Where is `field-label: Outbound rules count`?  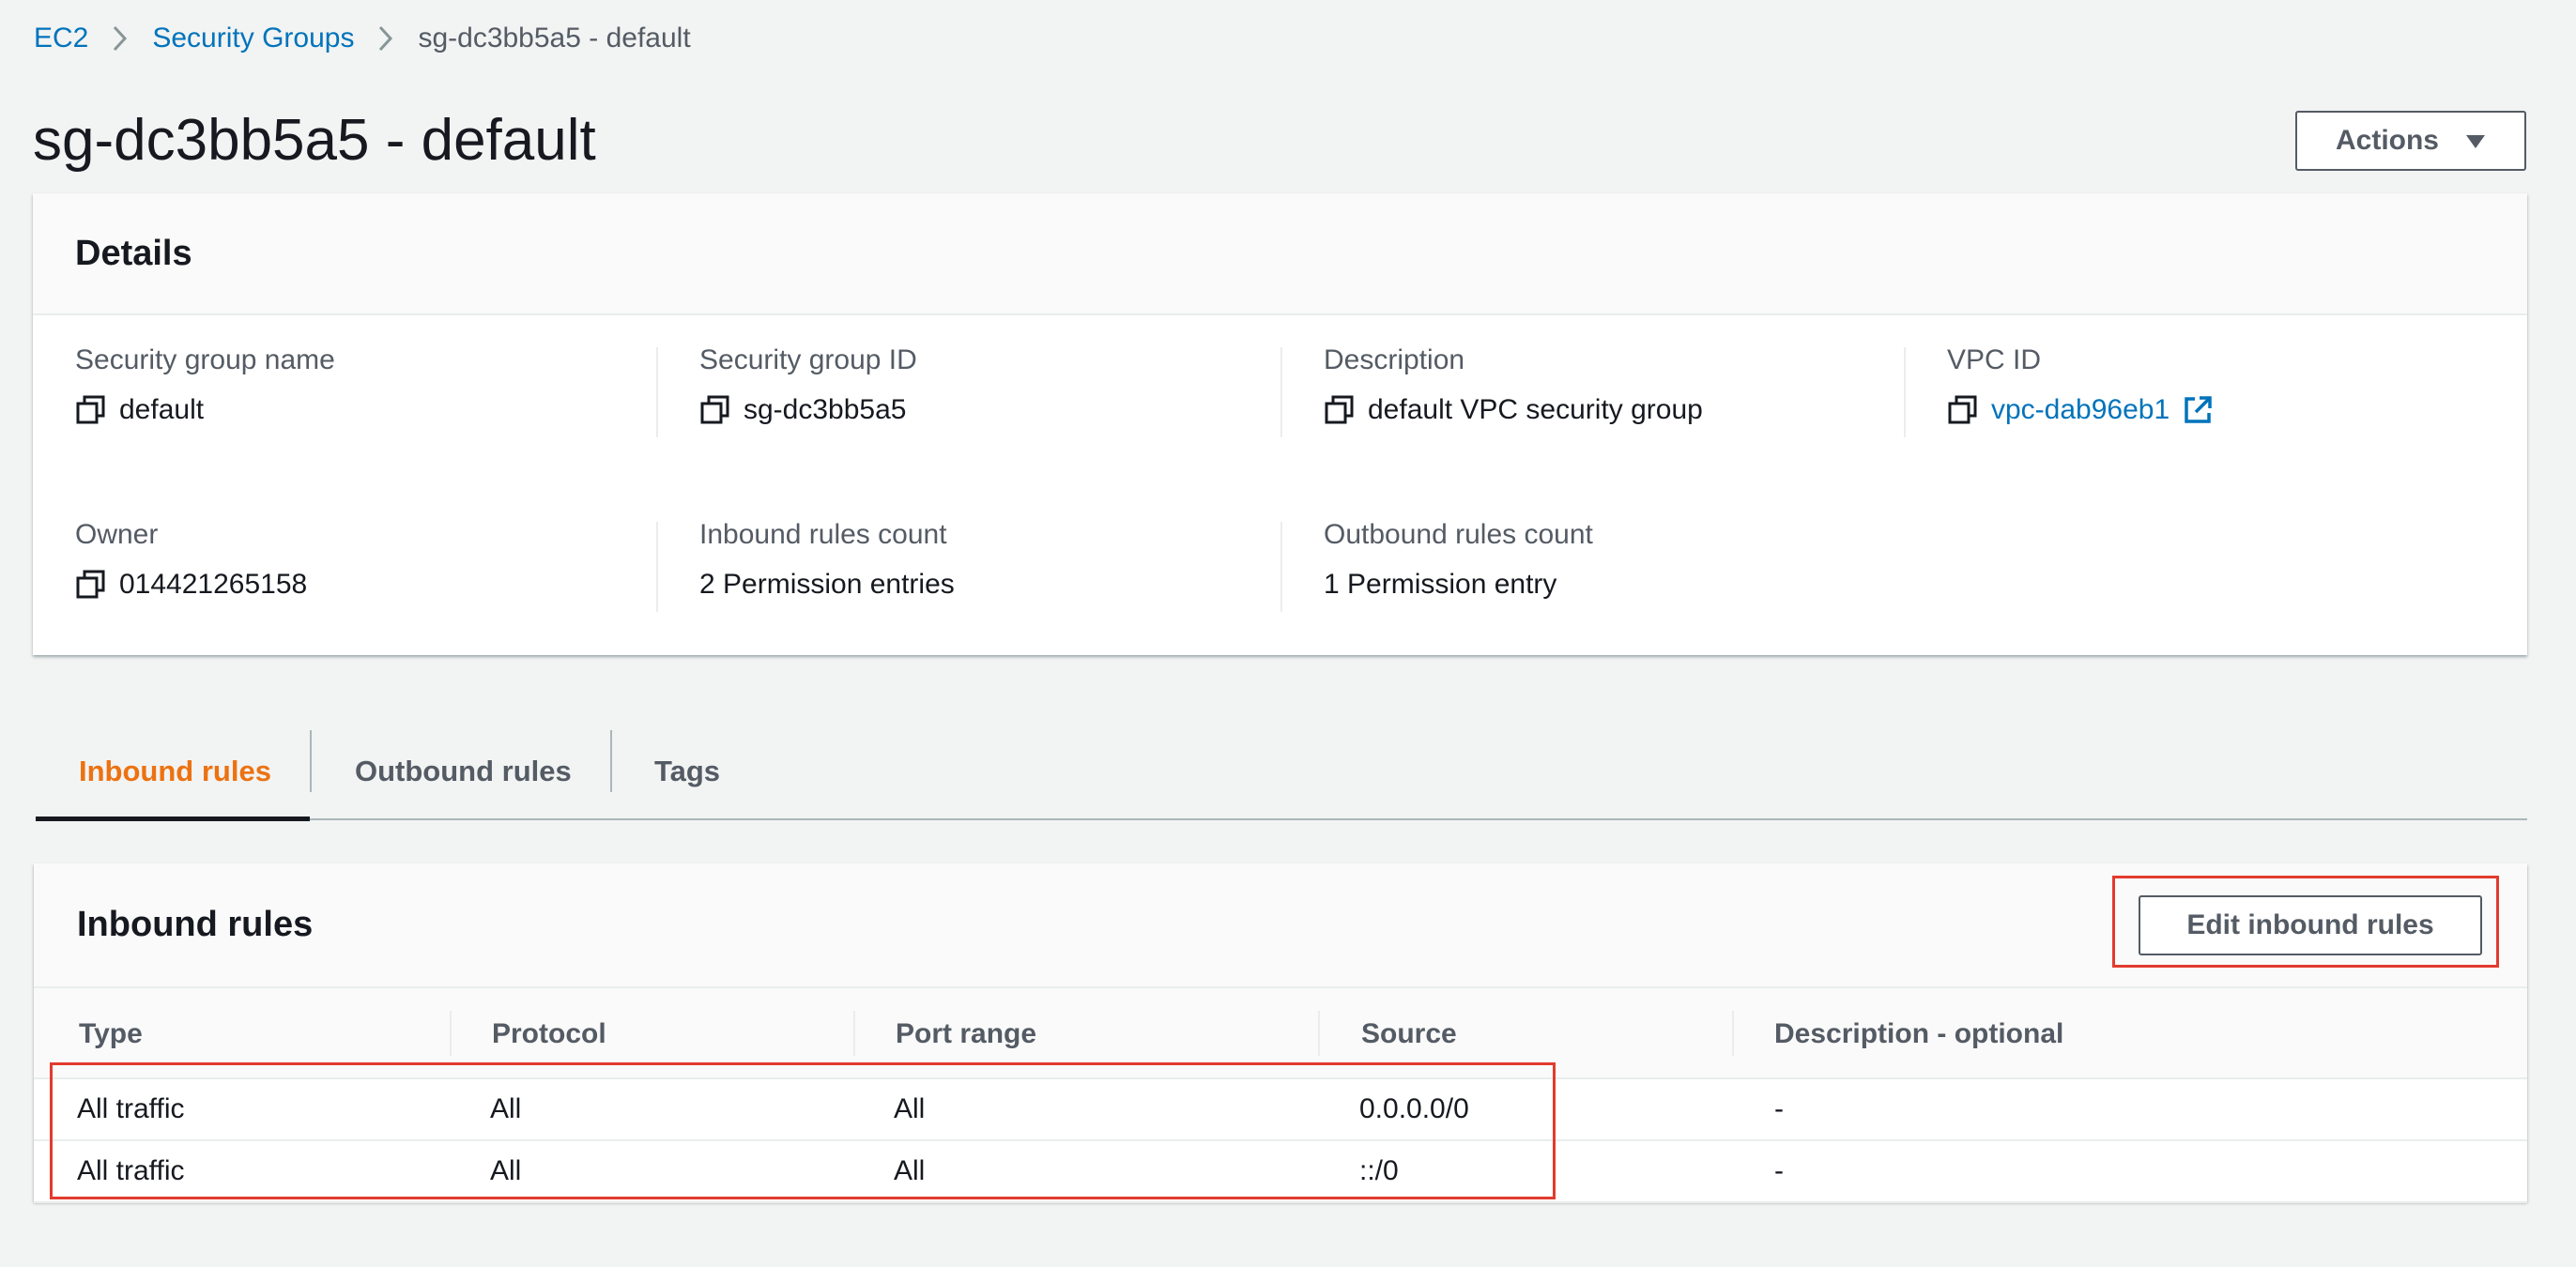
field-label: Outbound rules count is located at coordinates (1459, 534).